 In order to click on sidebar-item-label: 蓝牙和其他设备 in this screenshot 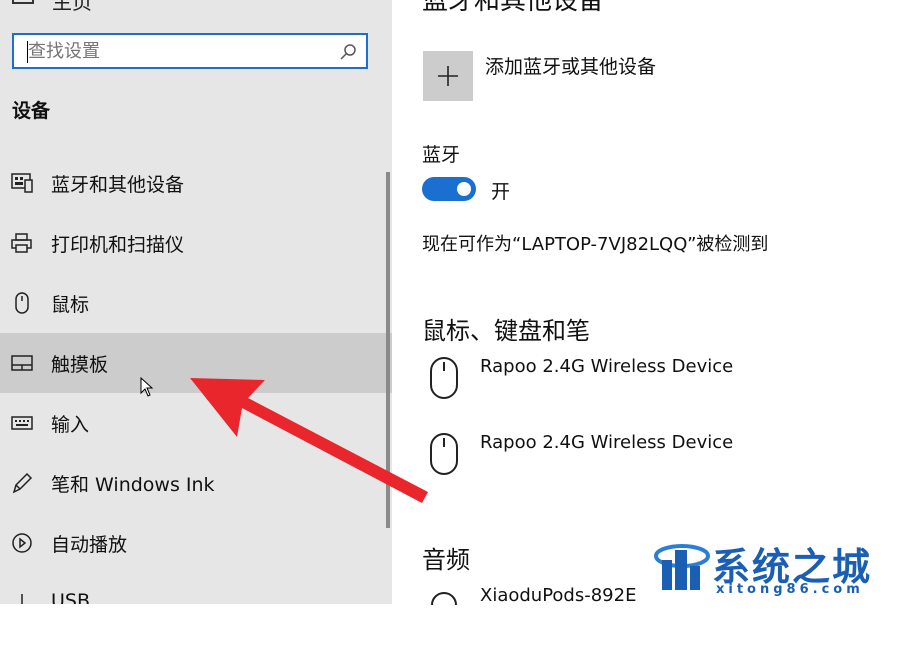, I will do `click(118, 185)`.